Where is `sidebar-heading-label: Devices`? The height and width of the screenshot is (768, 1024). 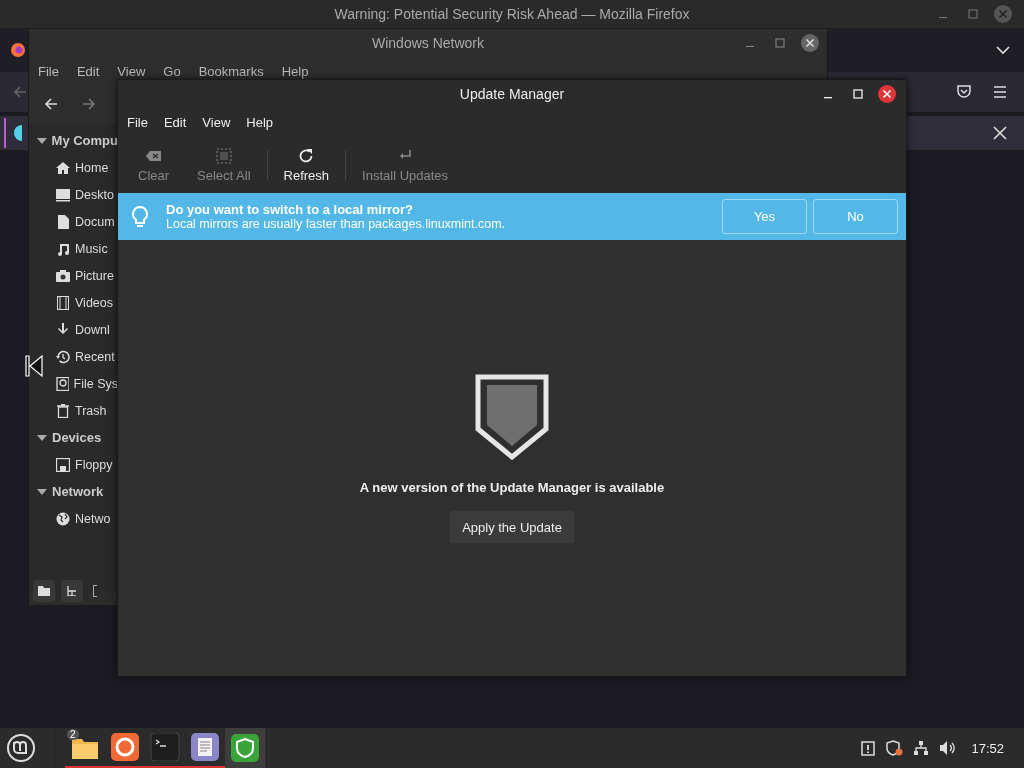
sidebar-heading-label: Devices is located at coordinates (77, 437).